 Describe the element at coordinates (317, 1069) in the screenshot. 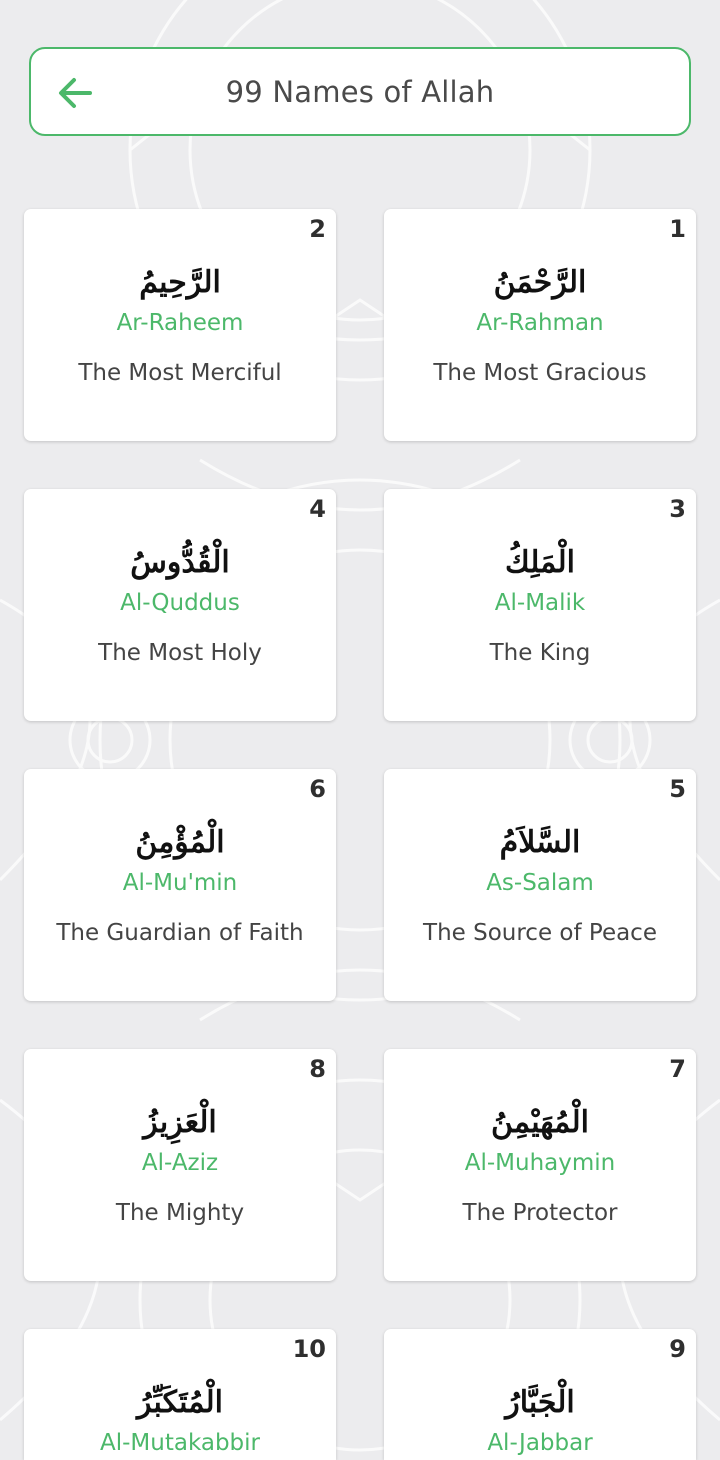

I see `name-number: 8` at that location.